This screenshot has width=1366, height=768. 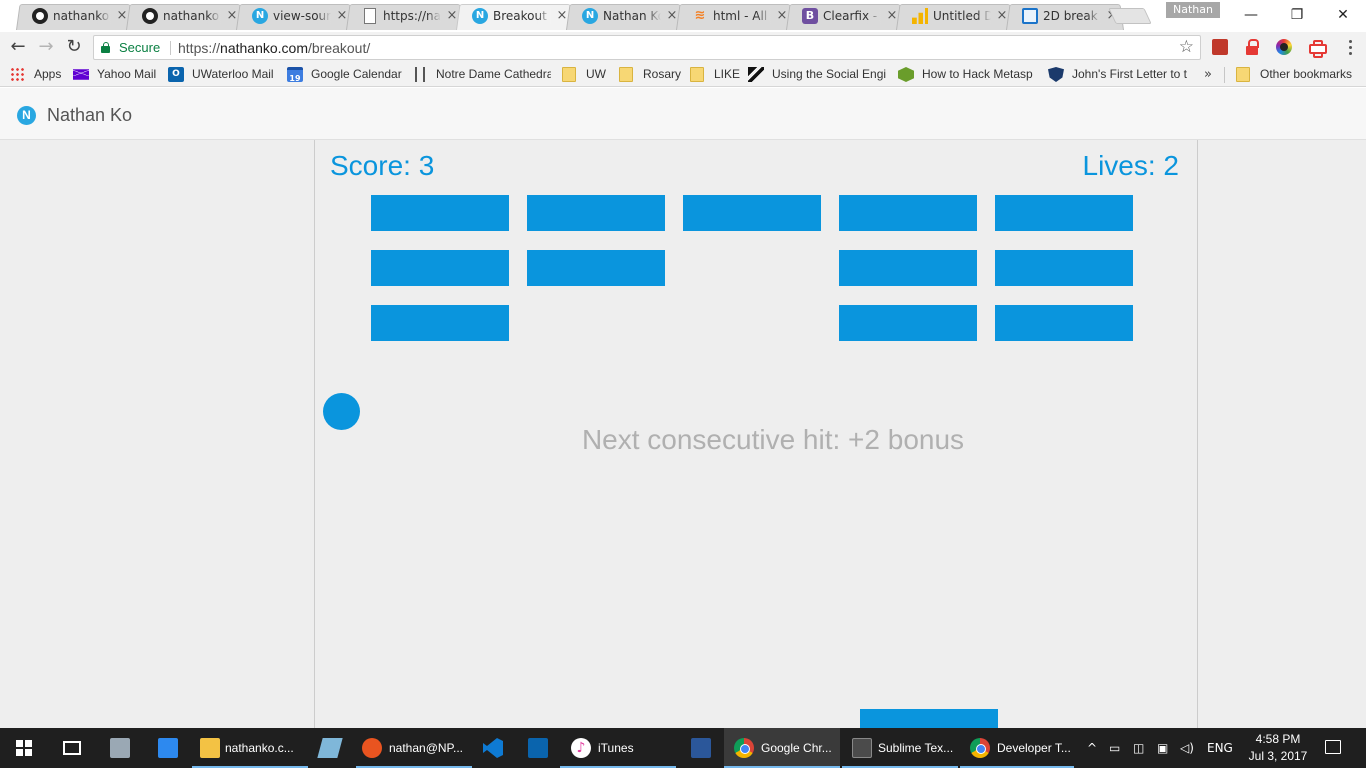 I want to click on extension-color-picker-icon, so click(x=1284, y=47).